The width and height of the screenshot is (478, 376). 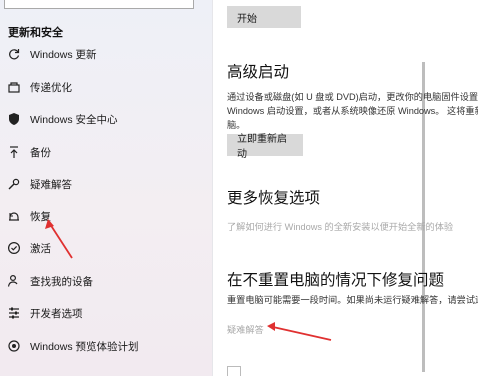 I want to click on sidebar-item-backup: 备份, so click(x=106, y=152).